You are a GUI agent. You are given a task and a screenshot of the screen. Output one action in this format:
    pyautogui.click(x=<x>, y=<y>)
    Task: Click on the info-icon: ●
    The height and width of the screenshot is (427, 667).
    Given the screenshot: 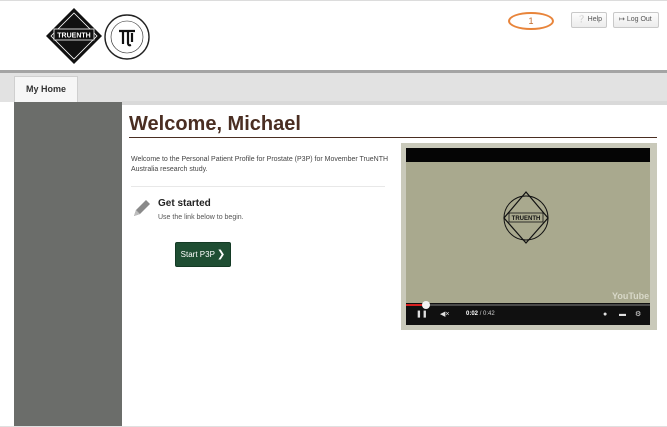 What is the action you would take?
    pyautogui.click(x=605, y=315)
    